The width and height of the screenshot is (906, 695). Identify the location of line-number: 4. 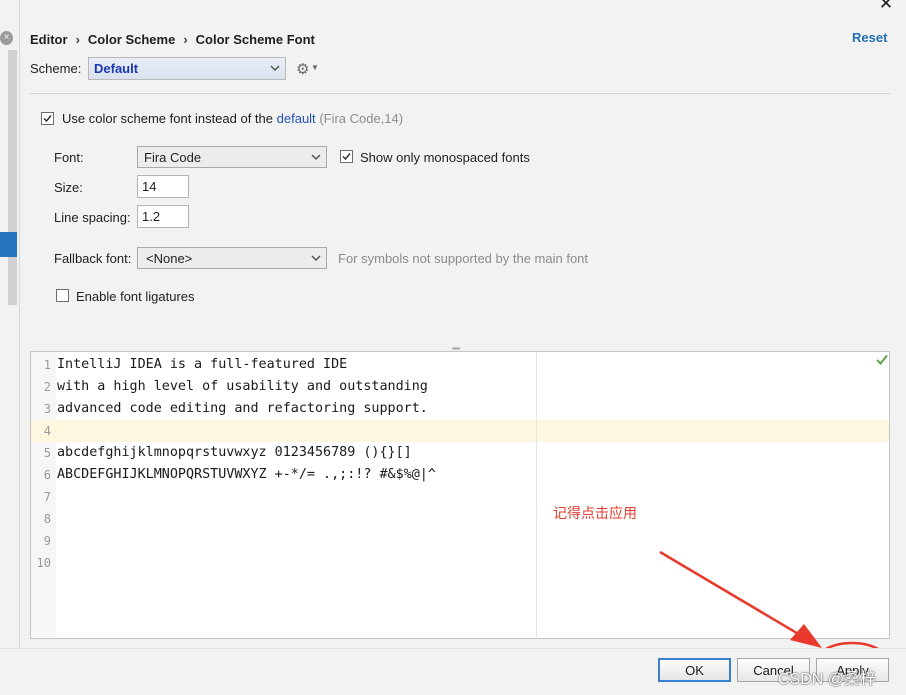
(47, 431).